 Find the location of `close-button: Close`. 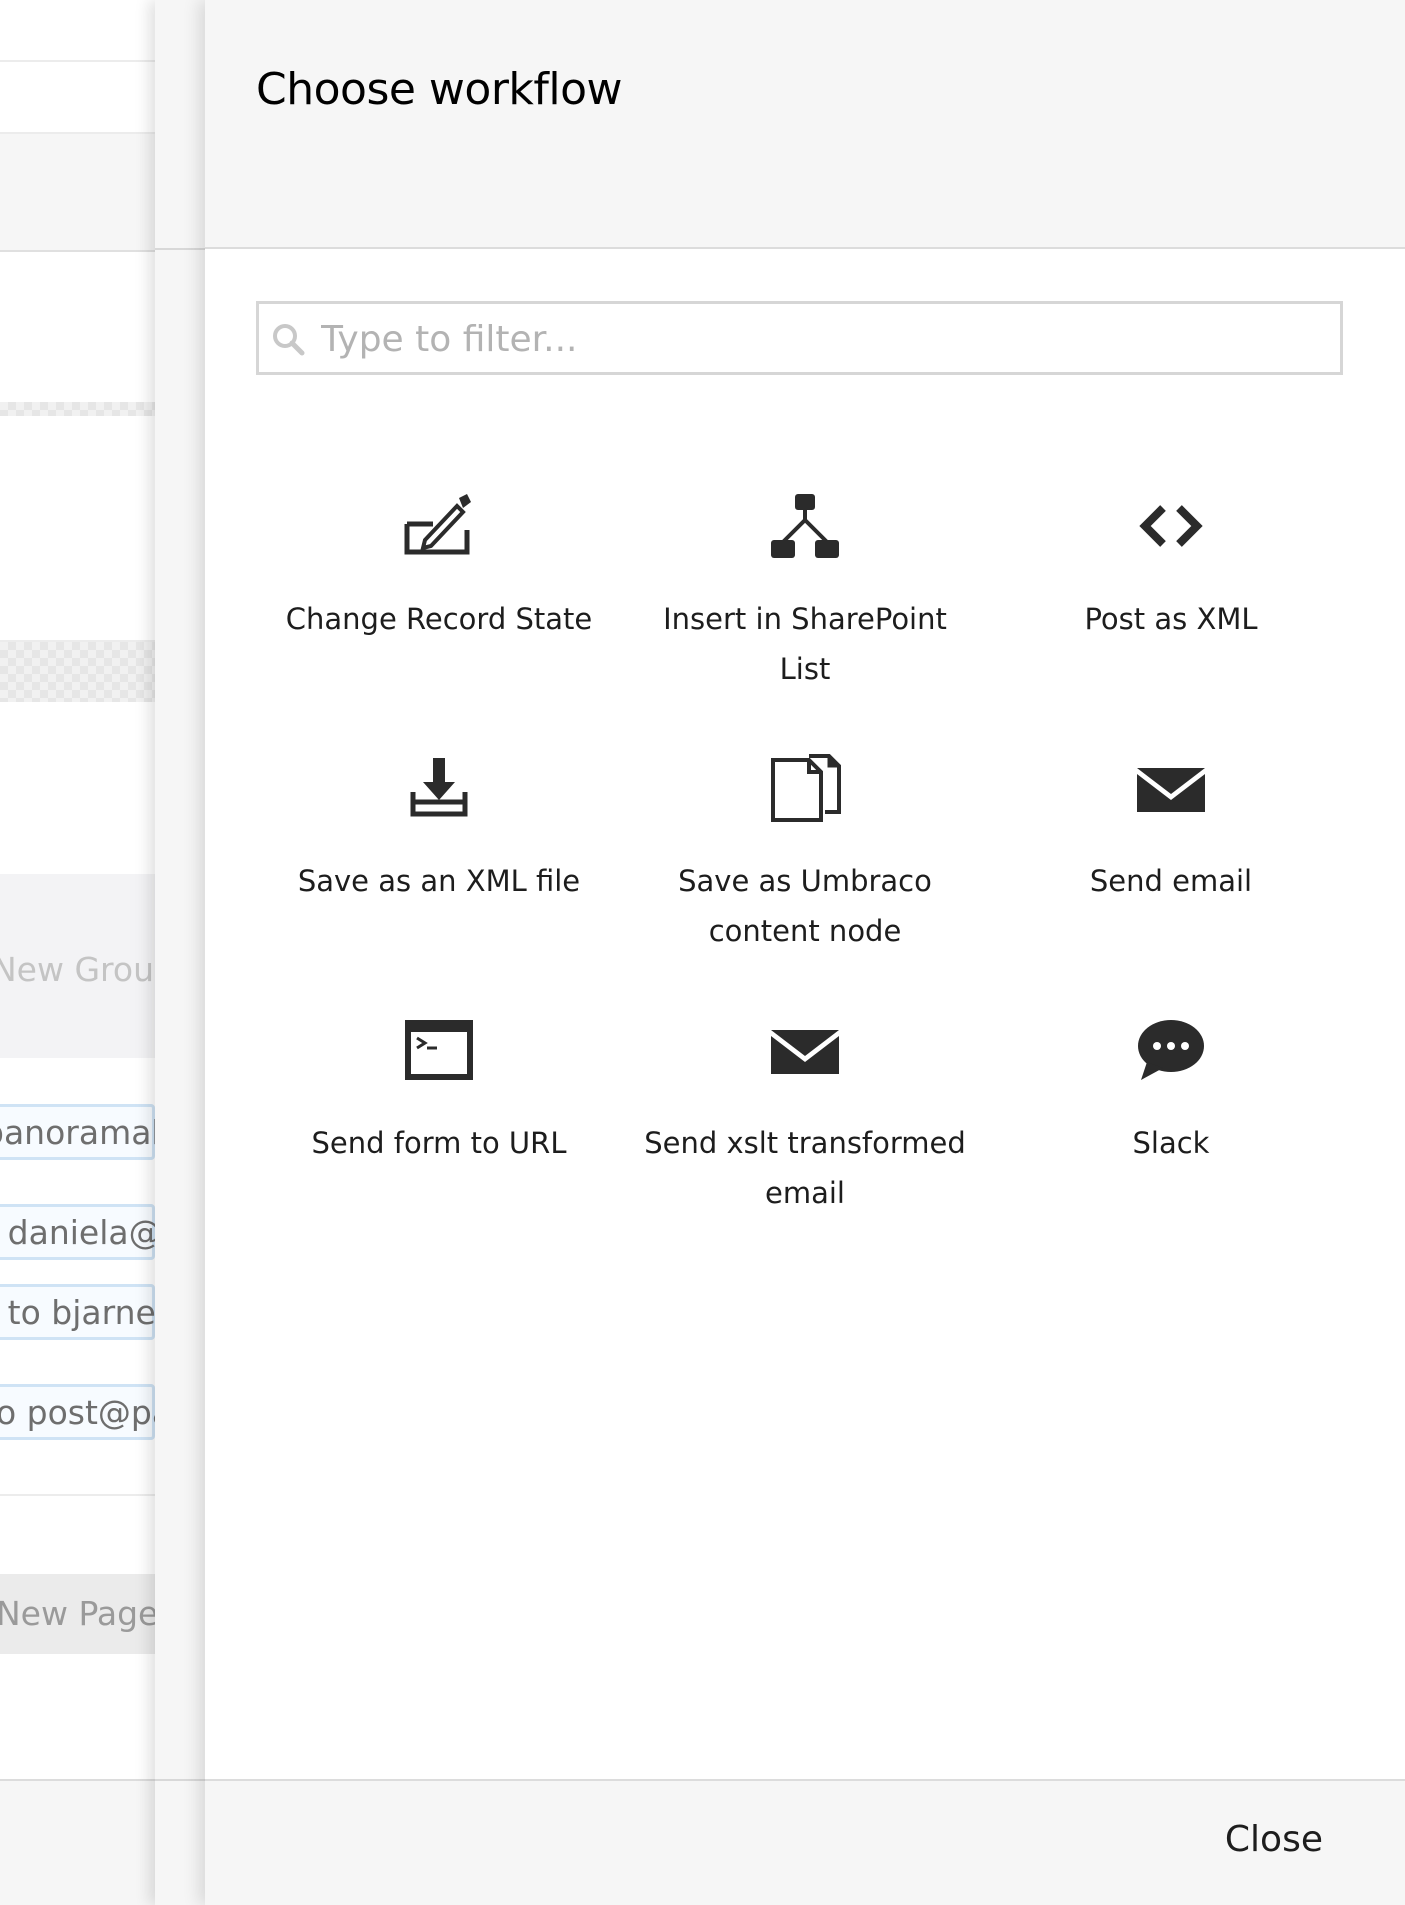

close-button: Close is located at coordinates (1274, 1839).